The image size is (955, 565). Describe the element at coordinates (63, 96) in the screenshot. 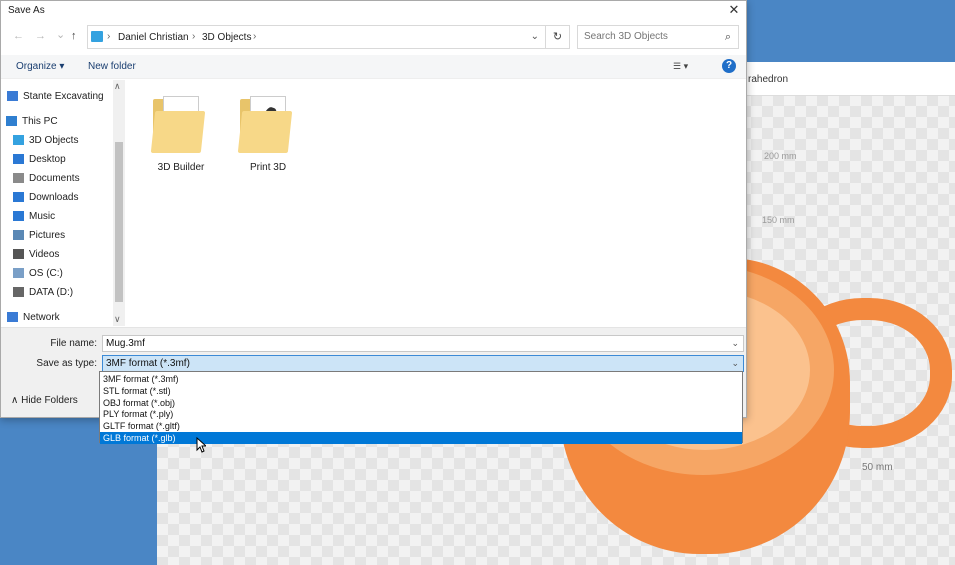

I see `nav-item-label: Stante Excavating` at that location.